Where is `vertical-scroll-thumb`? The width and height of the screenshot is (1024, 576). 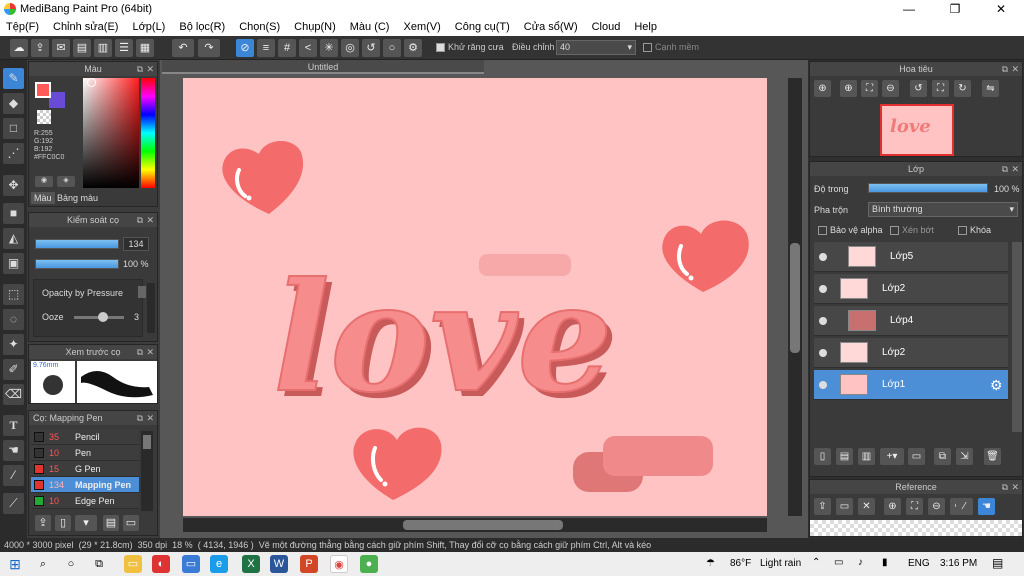 vertical-scroll-thumb is located at coordinates (795, 298).